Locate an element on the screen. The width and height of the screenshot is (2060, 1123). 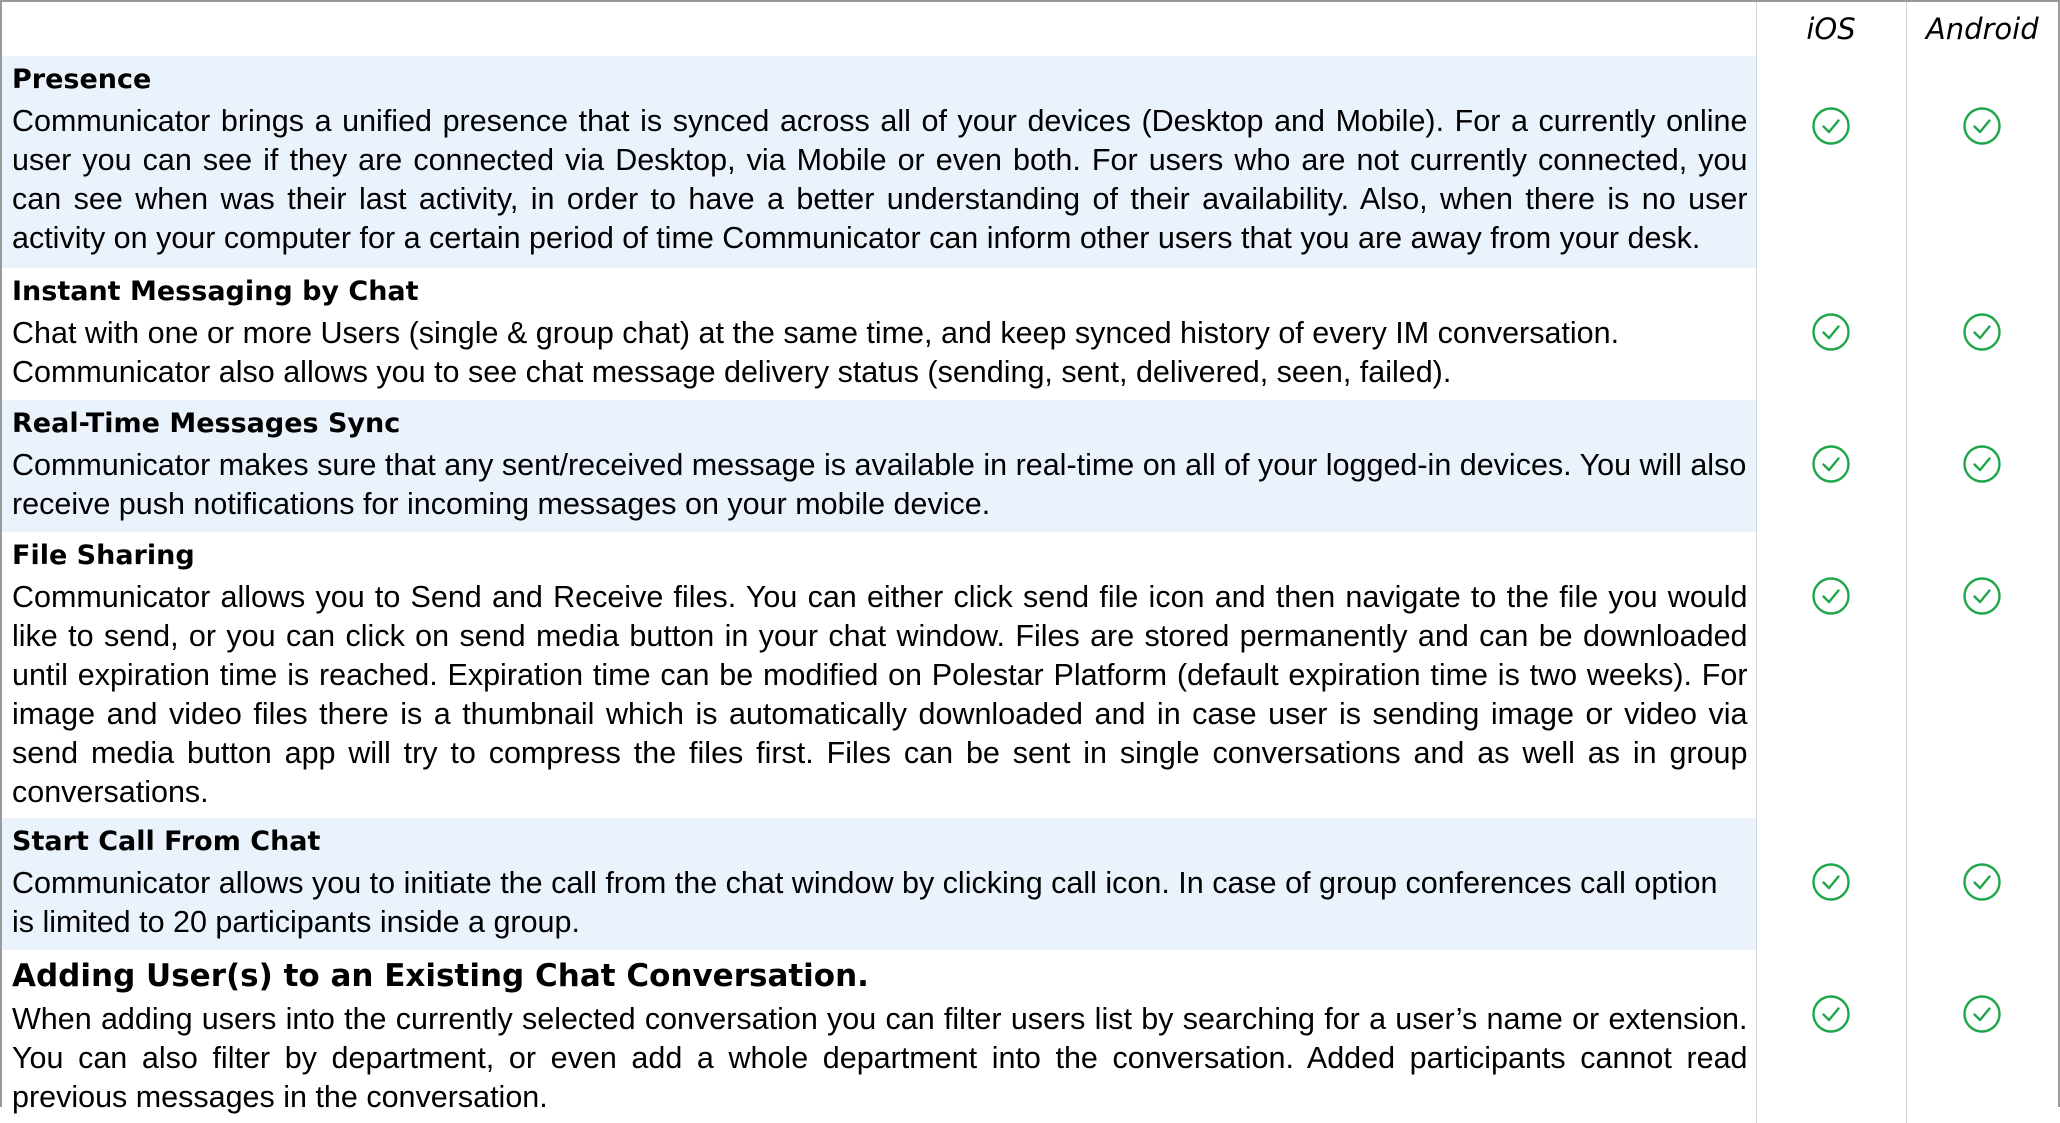
feature-title: Real-Time Messages Sync is located at coordinates (206, 423).